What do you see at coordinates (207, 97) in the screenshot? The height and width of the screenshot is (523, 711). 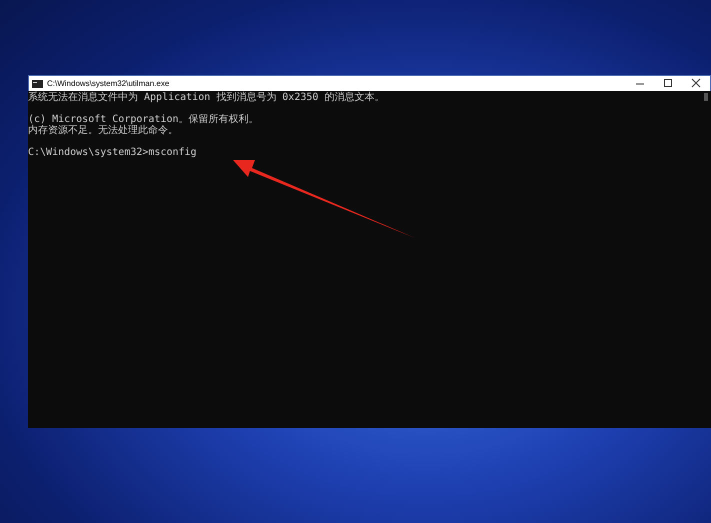 I see `console-line: 系统无法在消息文件中为 Application 找到消息号为 0x2350 的消息文本。` at bounding box center [207, 97].